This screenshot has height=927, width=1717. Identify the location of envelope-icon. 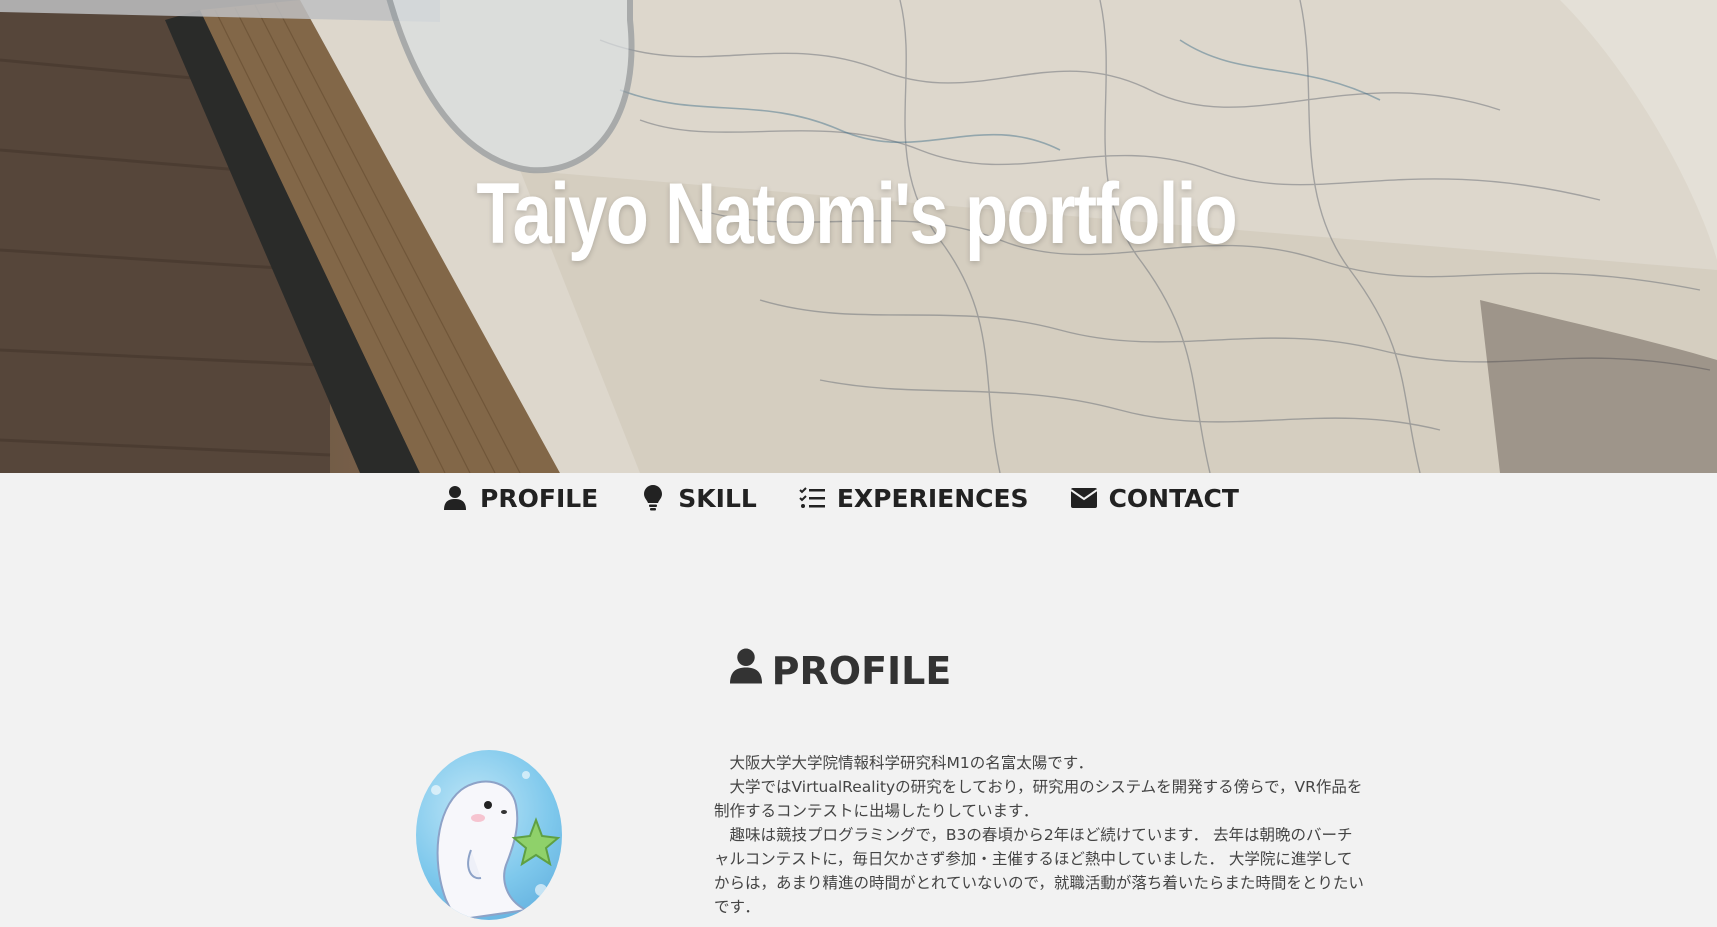
(1083, 498).